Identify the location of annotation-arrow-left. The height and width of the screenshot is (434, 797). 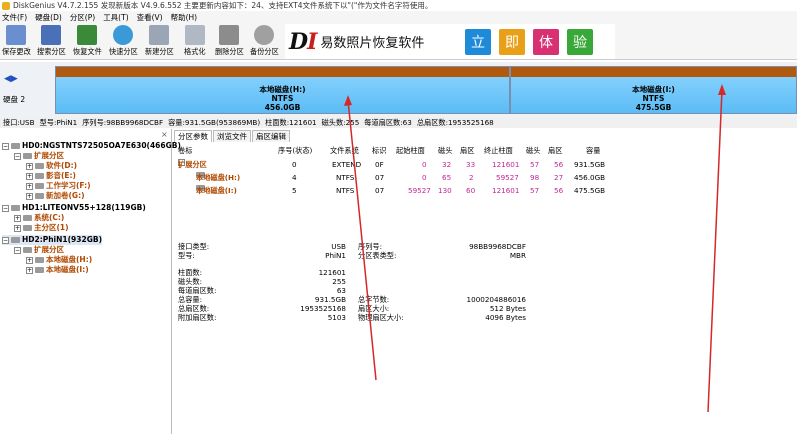
(362, 240).